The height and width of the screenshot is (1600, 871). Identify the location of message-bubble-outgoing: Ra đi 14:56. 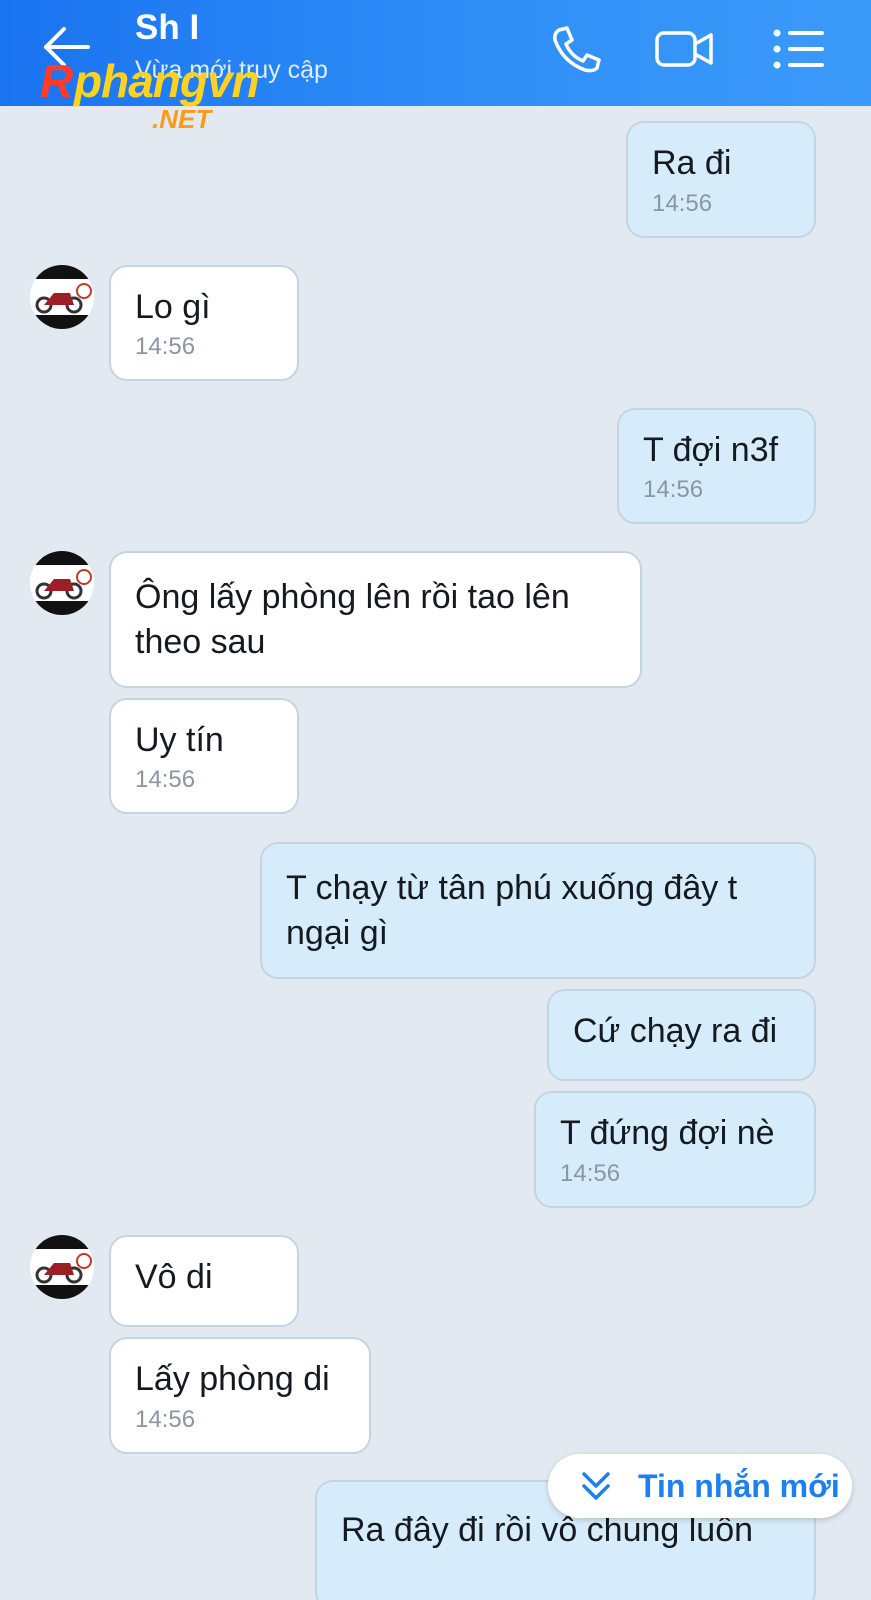
(721, 179).